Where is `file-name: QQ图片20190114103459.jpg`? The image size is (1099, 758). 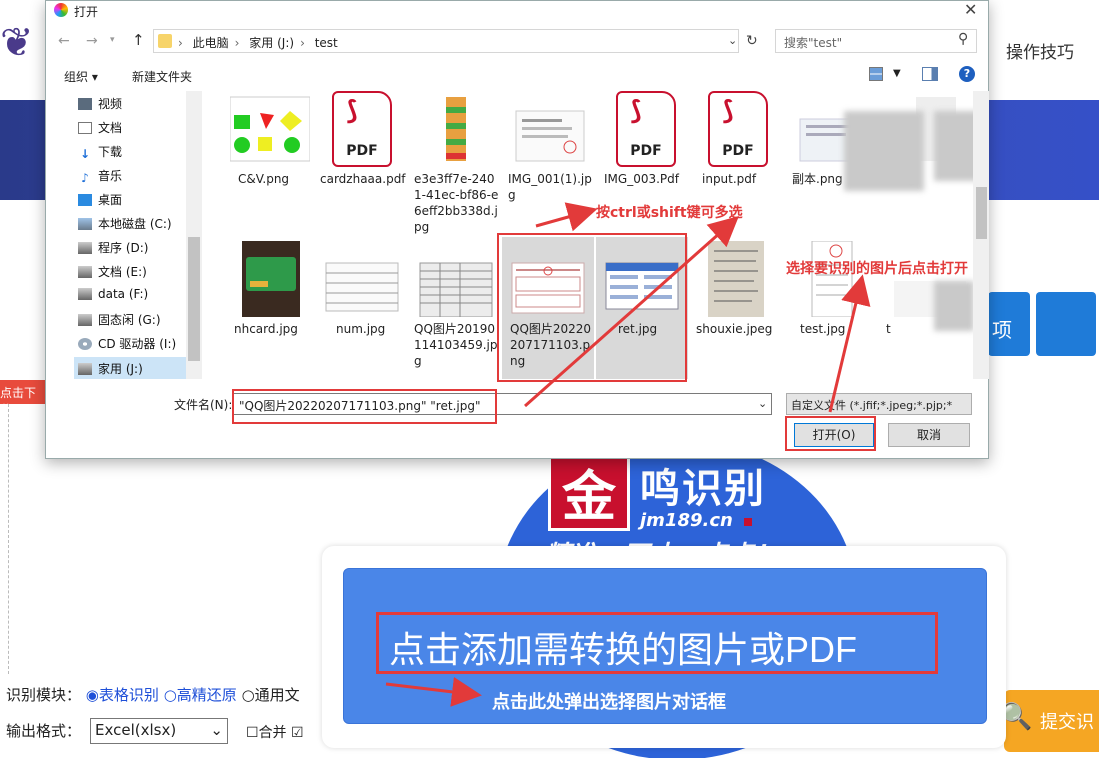 file-name: QQ图片20190114103459.jpg is located at coordinates (456, 345).